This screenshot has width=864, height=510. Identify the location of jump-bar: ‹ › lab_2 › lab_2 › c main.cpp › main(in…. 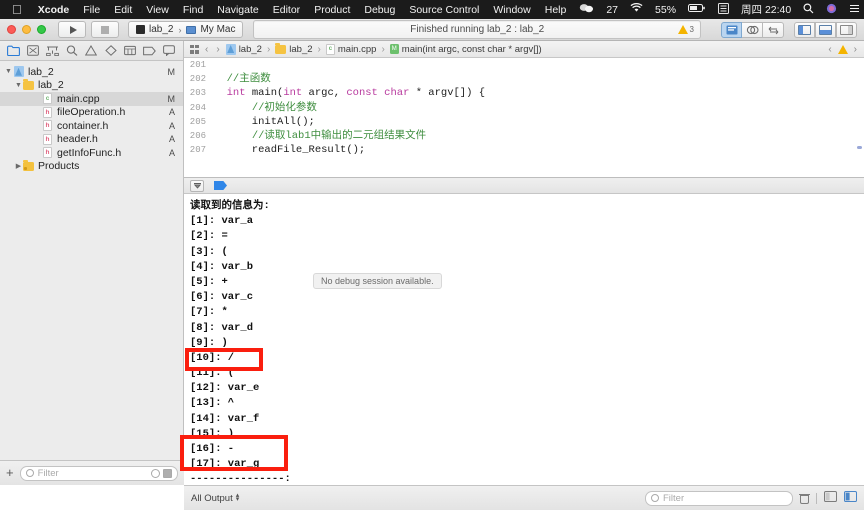
(524, 49).